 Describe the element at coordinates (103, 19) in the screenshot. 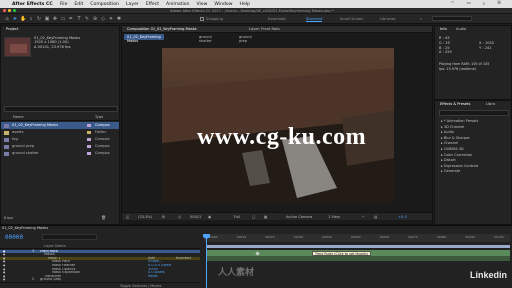

I see `eraser-tool-icon: ◇` at that location.